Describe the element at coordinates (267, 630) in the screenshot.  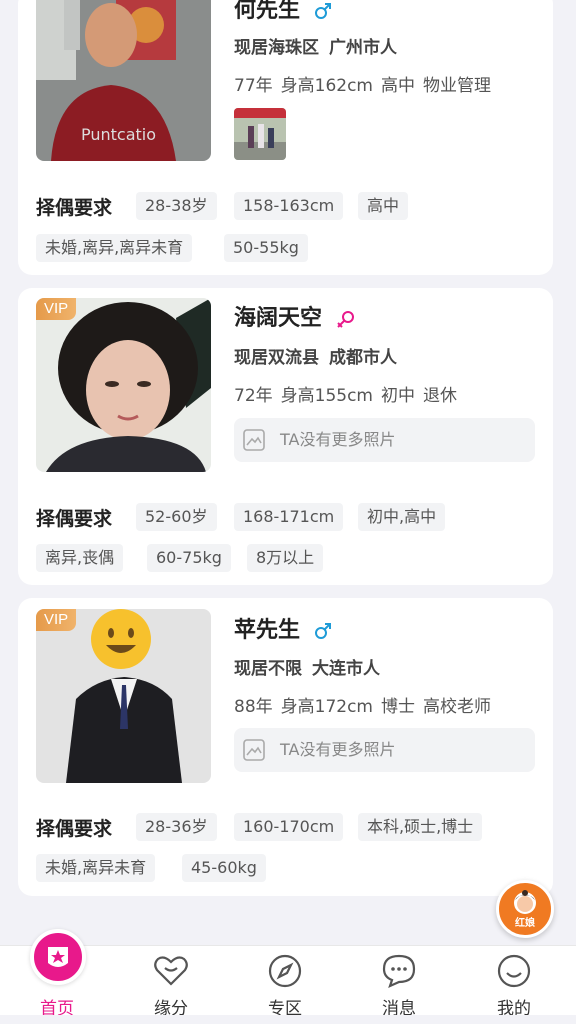
I see `profile-name-text: 苹先生` at that location.